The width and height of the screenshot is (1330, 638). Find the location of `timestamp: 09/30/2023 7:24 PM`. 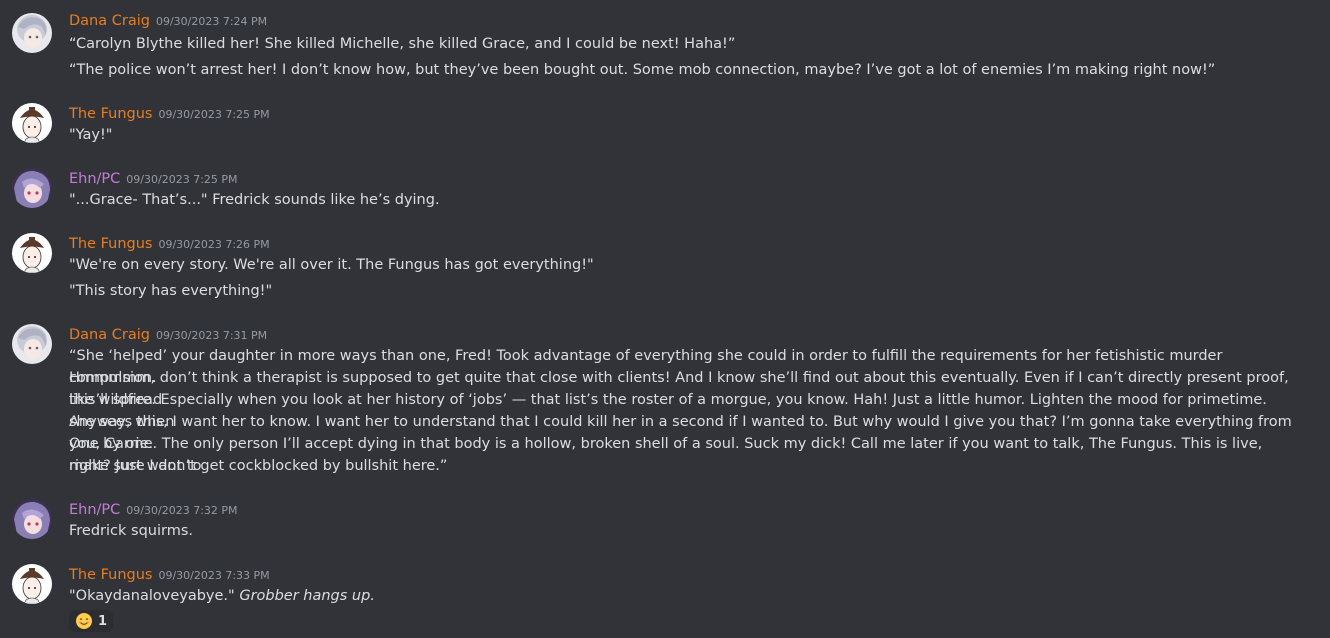

timestamp: 09/30/2023 7:24 PM is located at coordinates (211, 21).